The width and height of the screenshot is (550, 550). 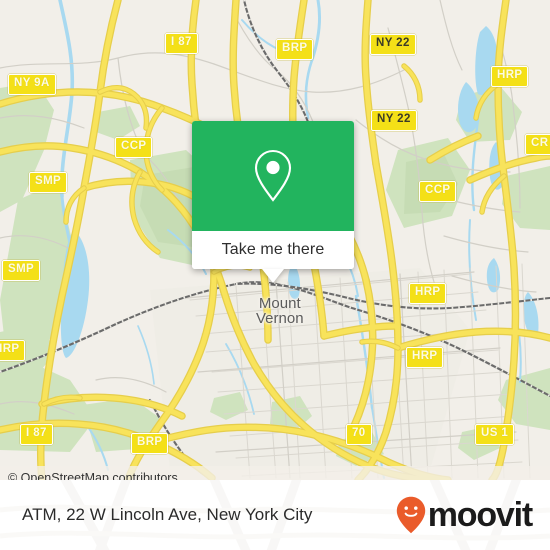 I want to click on road-shield-hrp-topright: HRP, so click(x=510, y=76).